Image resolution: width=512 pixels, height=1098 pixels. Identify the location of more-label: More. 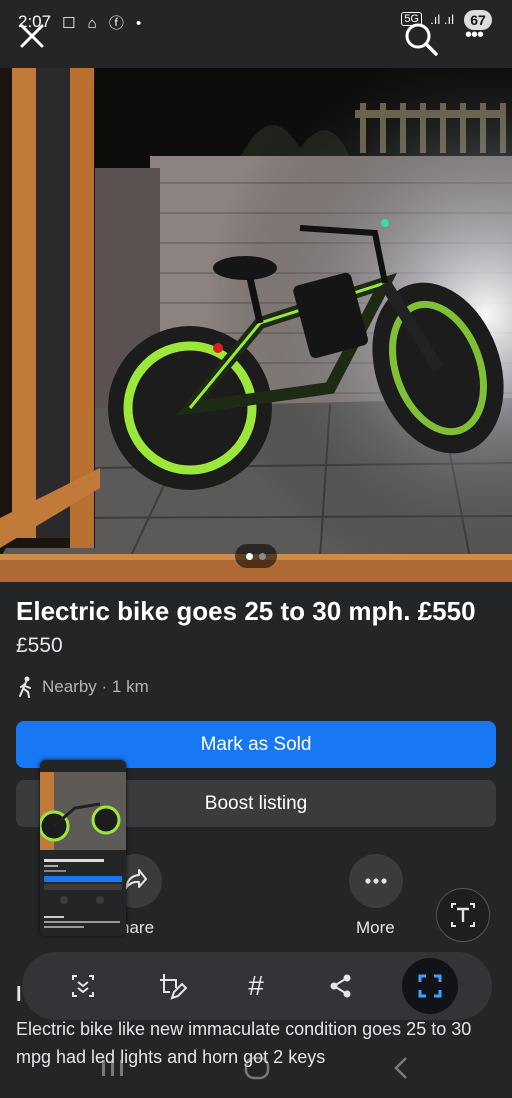
(375, 927).